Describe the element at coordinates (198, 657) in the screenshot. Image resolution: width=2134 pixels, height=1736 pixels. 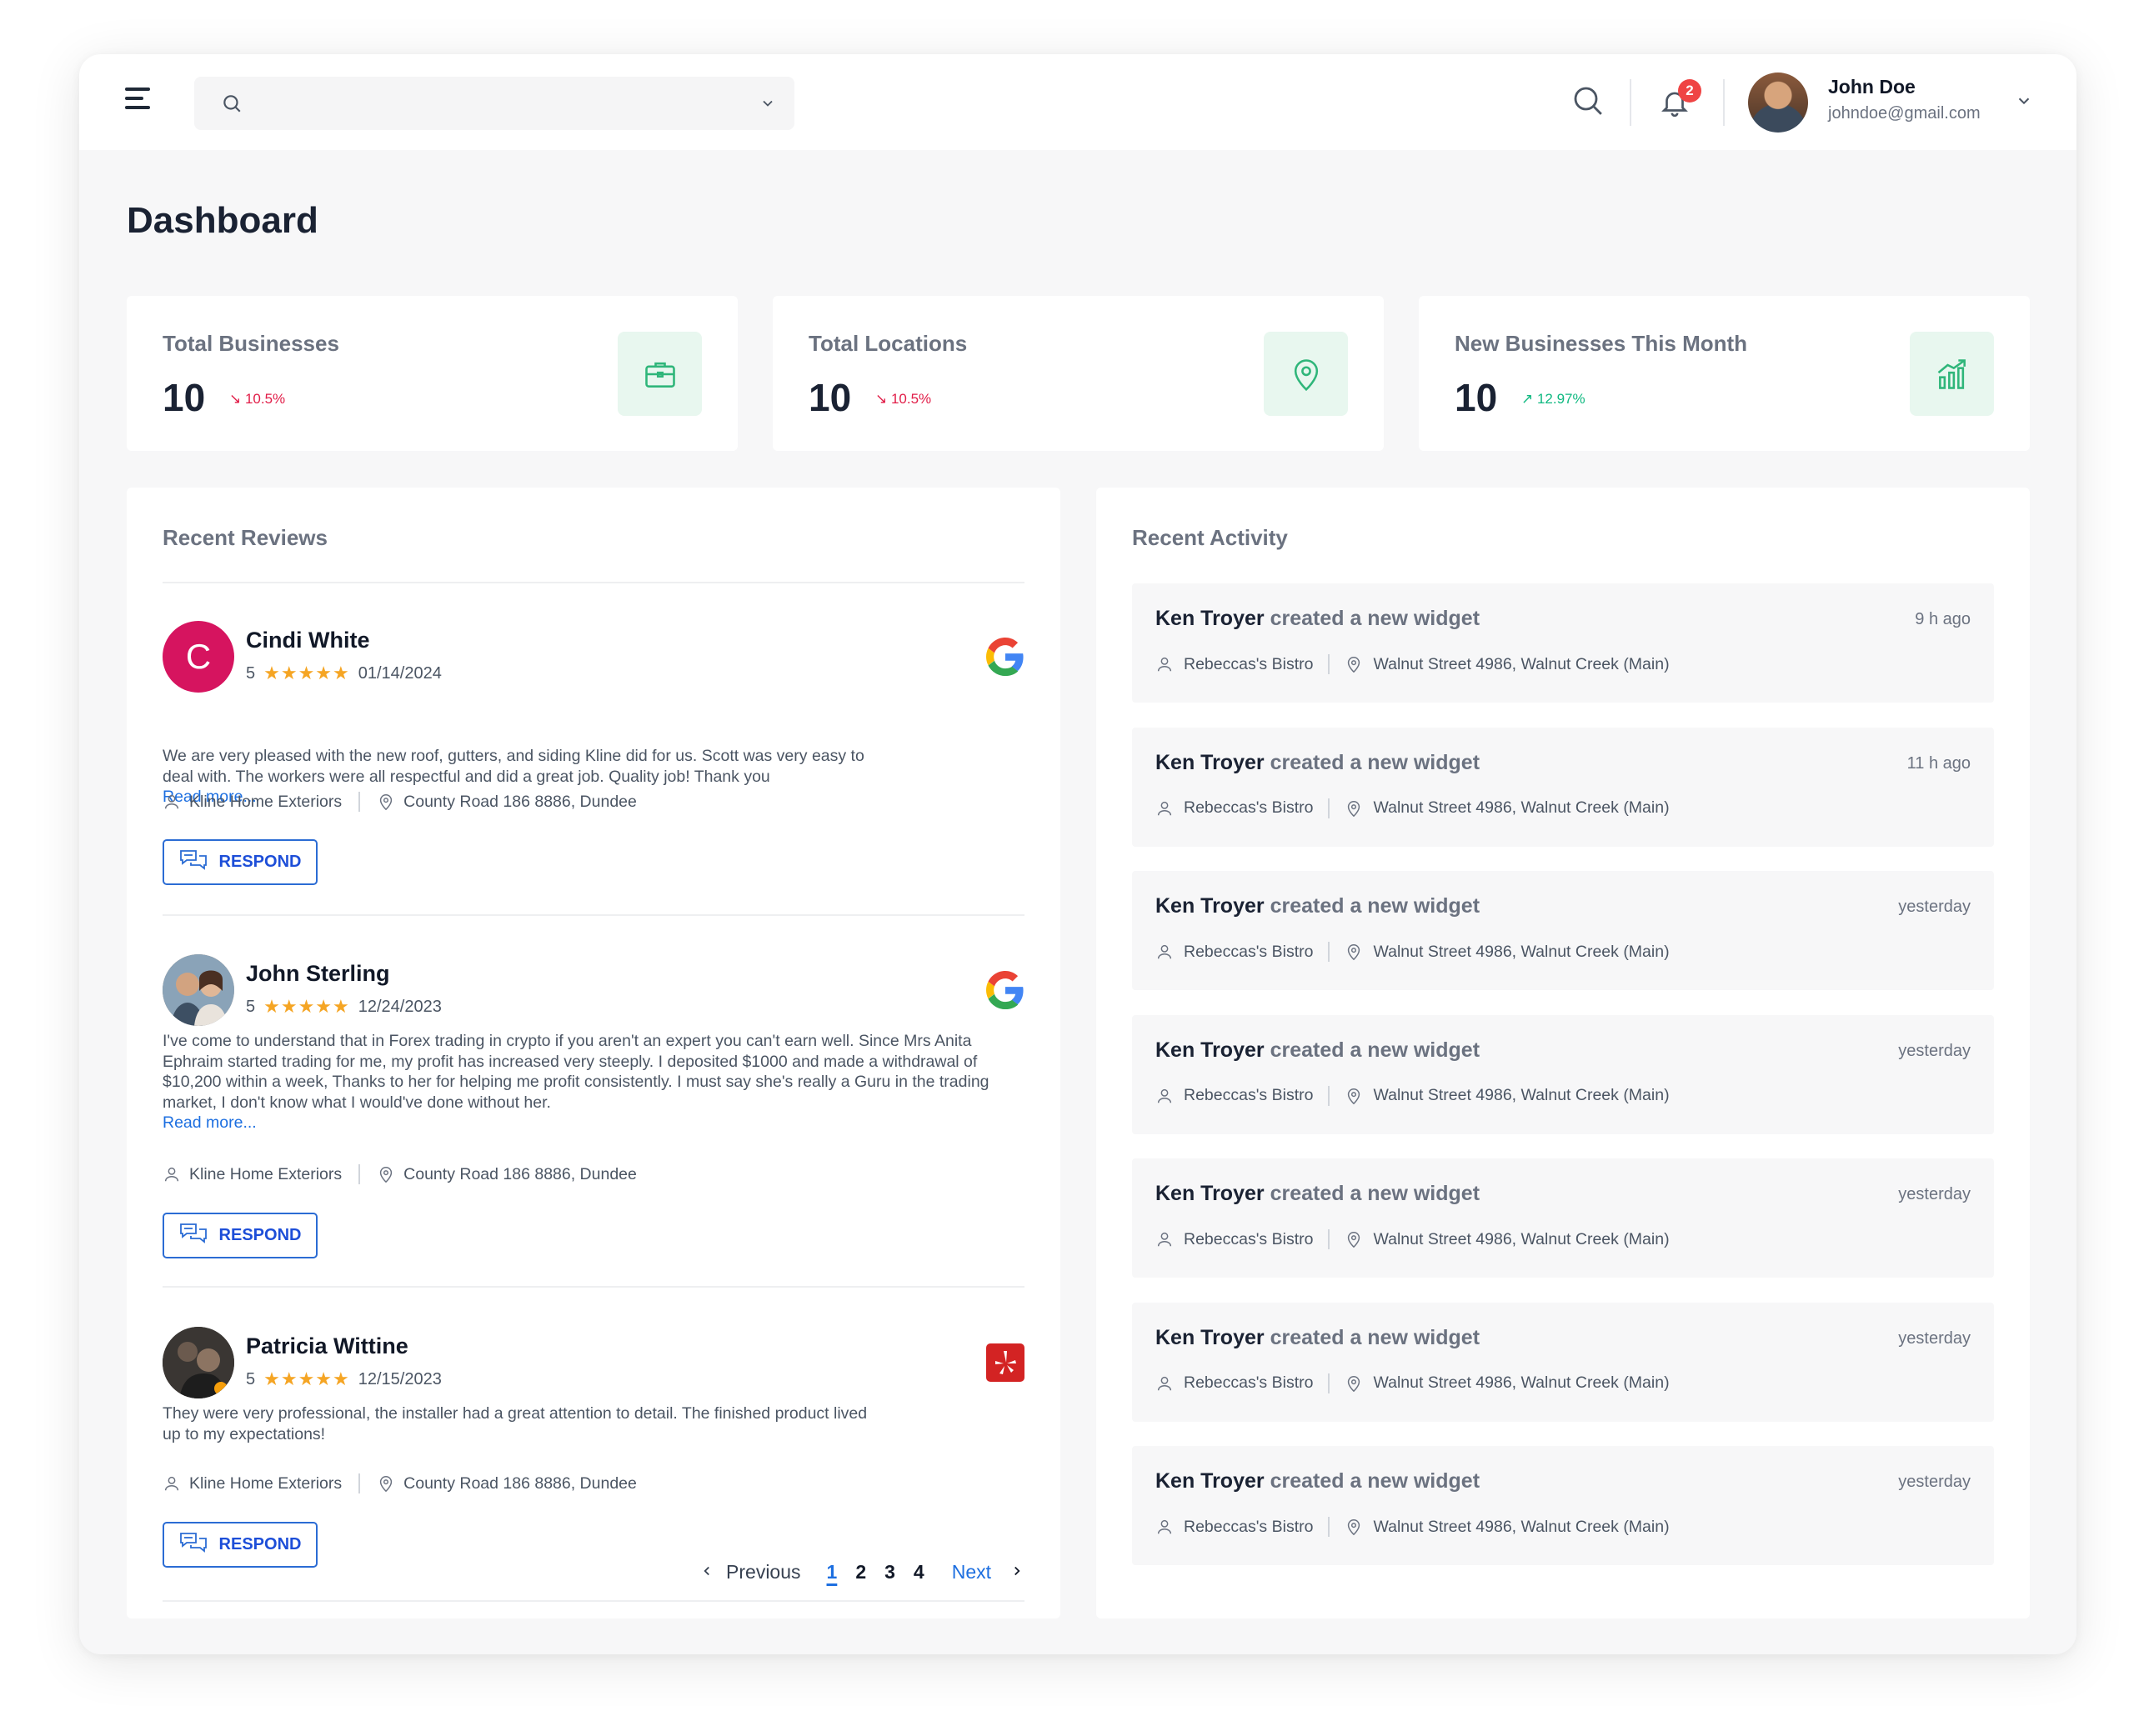
I see `avatar: C` at that location.